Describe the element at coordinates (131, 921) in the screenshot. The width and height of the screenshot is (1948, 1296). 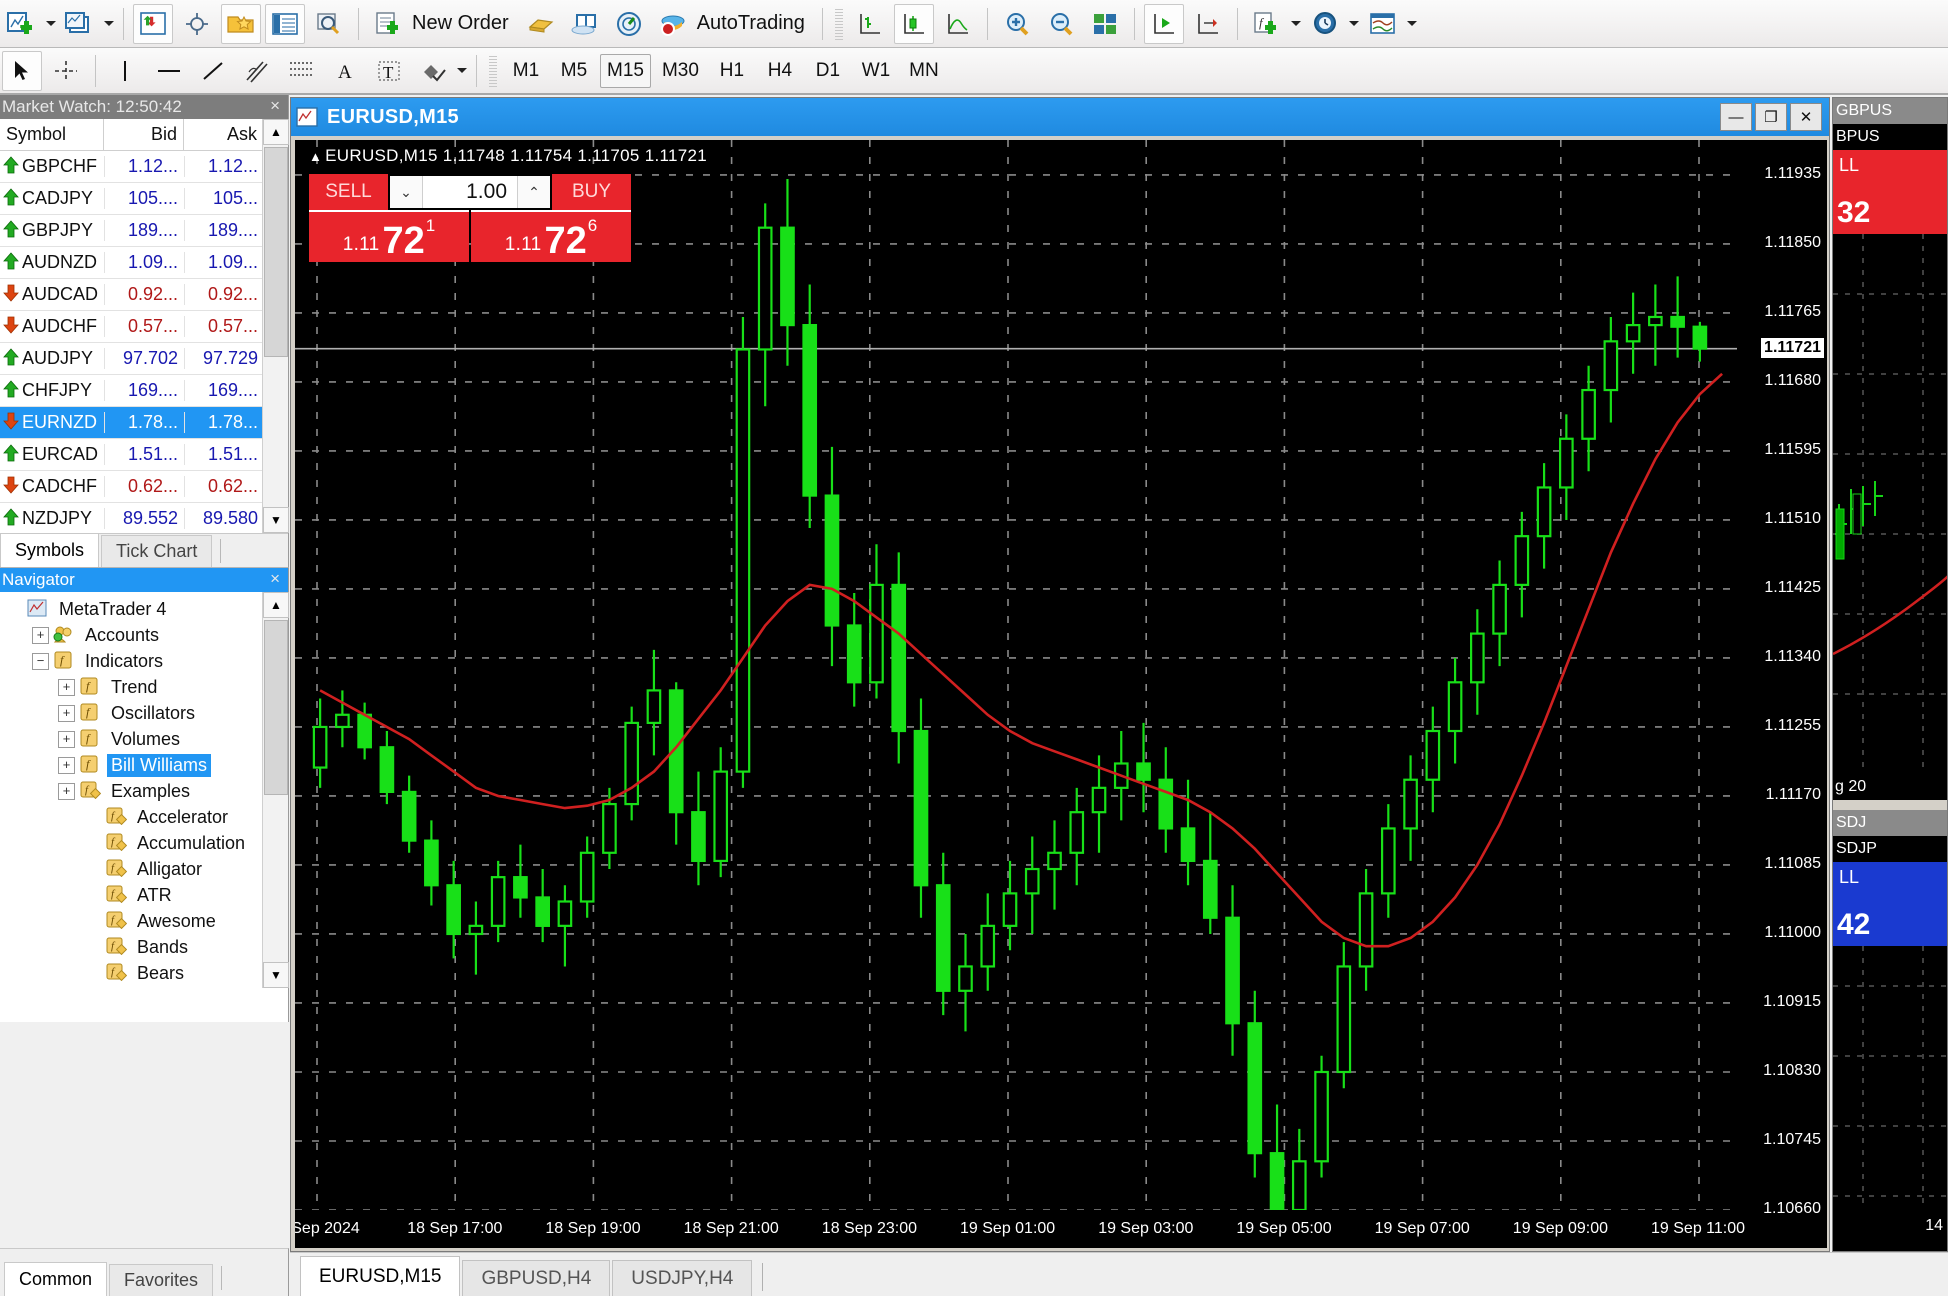
I see `navigator-item: f Awesome` at that location.